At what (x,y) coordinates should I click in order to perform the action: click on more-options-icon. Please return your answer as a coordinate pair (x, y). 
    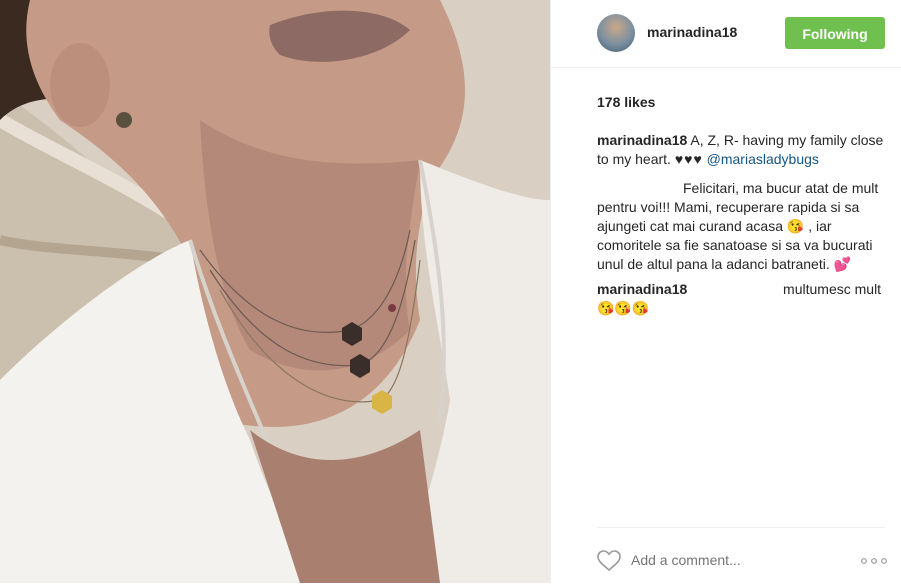
    Looking at the image, I should click on (874, 561).